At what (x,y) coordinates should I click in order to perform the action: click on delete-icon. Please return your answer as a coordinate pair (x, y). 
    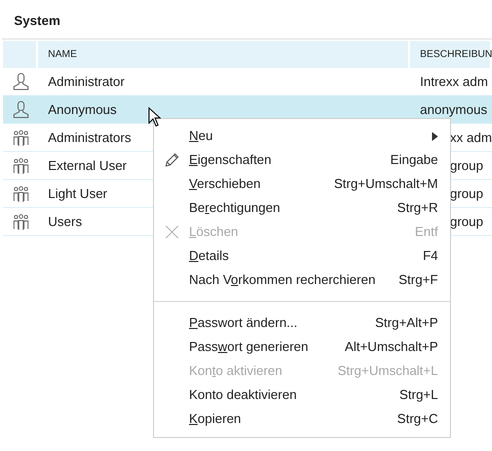
    Looking at the image, I should click on (172, 232).